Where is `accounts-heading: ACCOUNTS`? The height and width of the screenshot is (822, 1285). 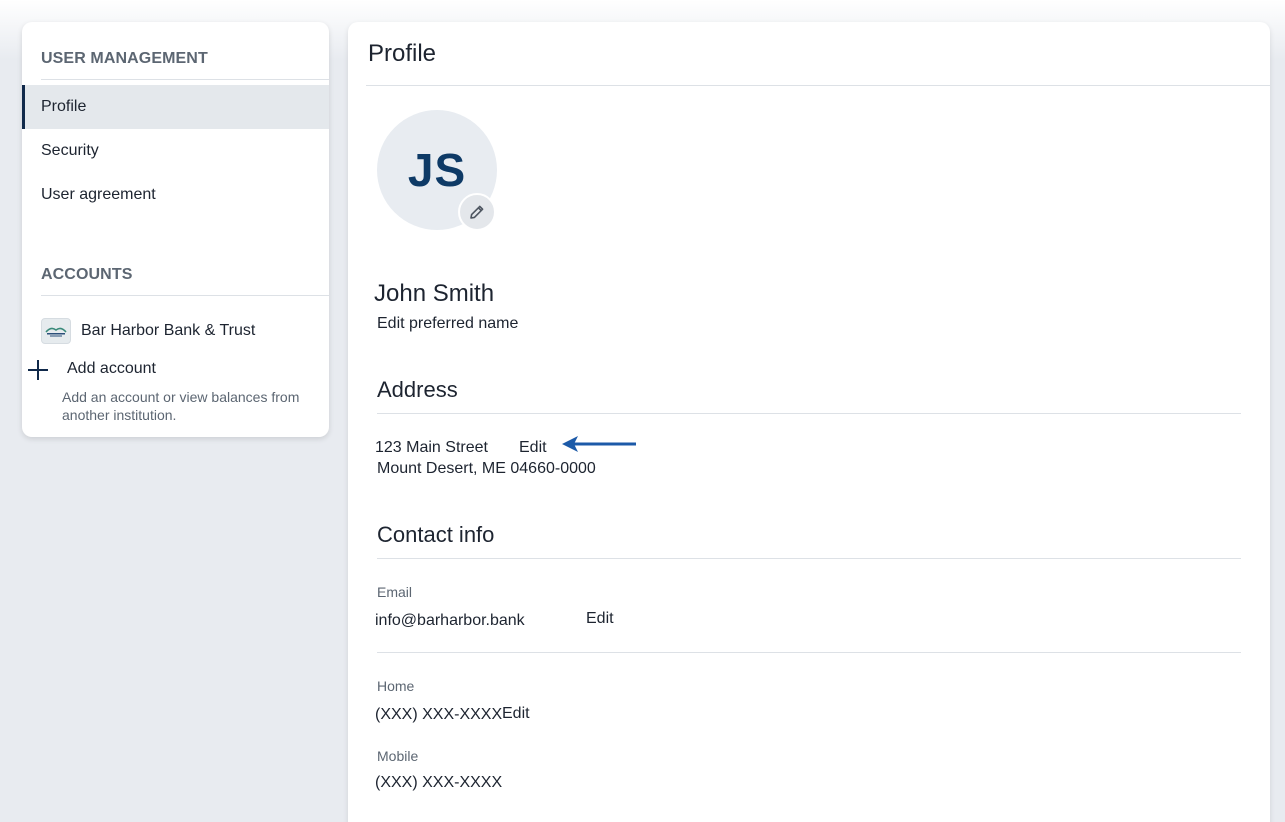
accounts-heading: ACCOUNTS is located at coordinates (87, 274).